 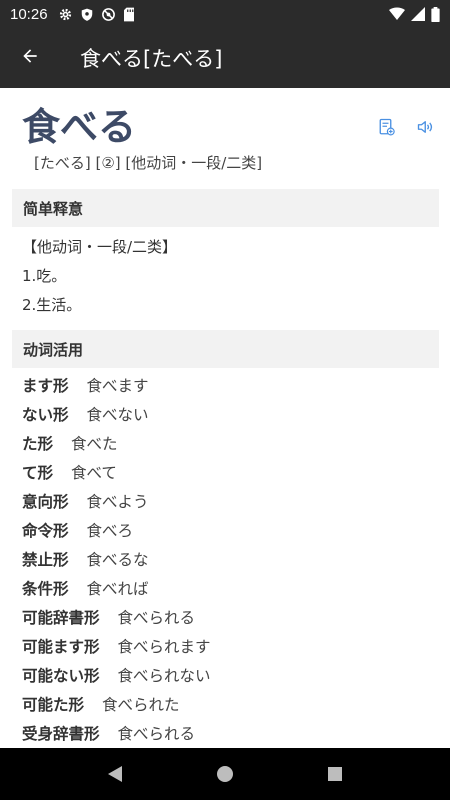 I want to click on conjugation-value: 食べるな, so click(x=117, y=560).